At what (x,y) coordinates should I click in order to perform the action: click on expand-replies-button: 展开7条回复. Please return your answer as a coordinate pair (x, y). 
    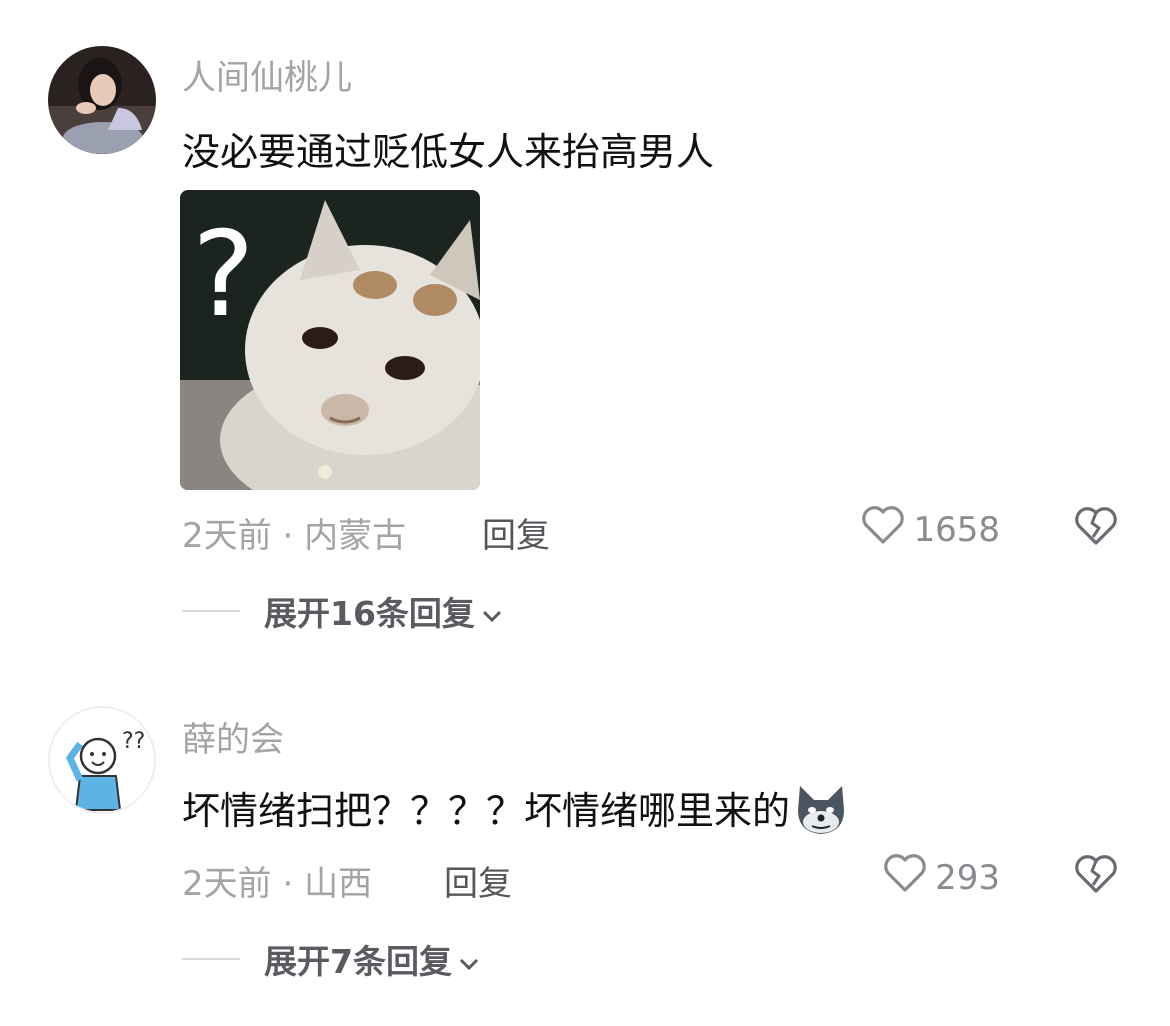
    Looking at the image, I should click on (331, 959).